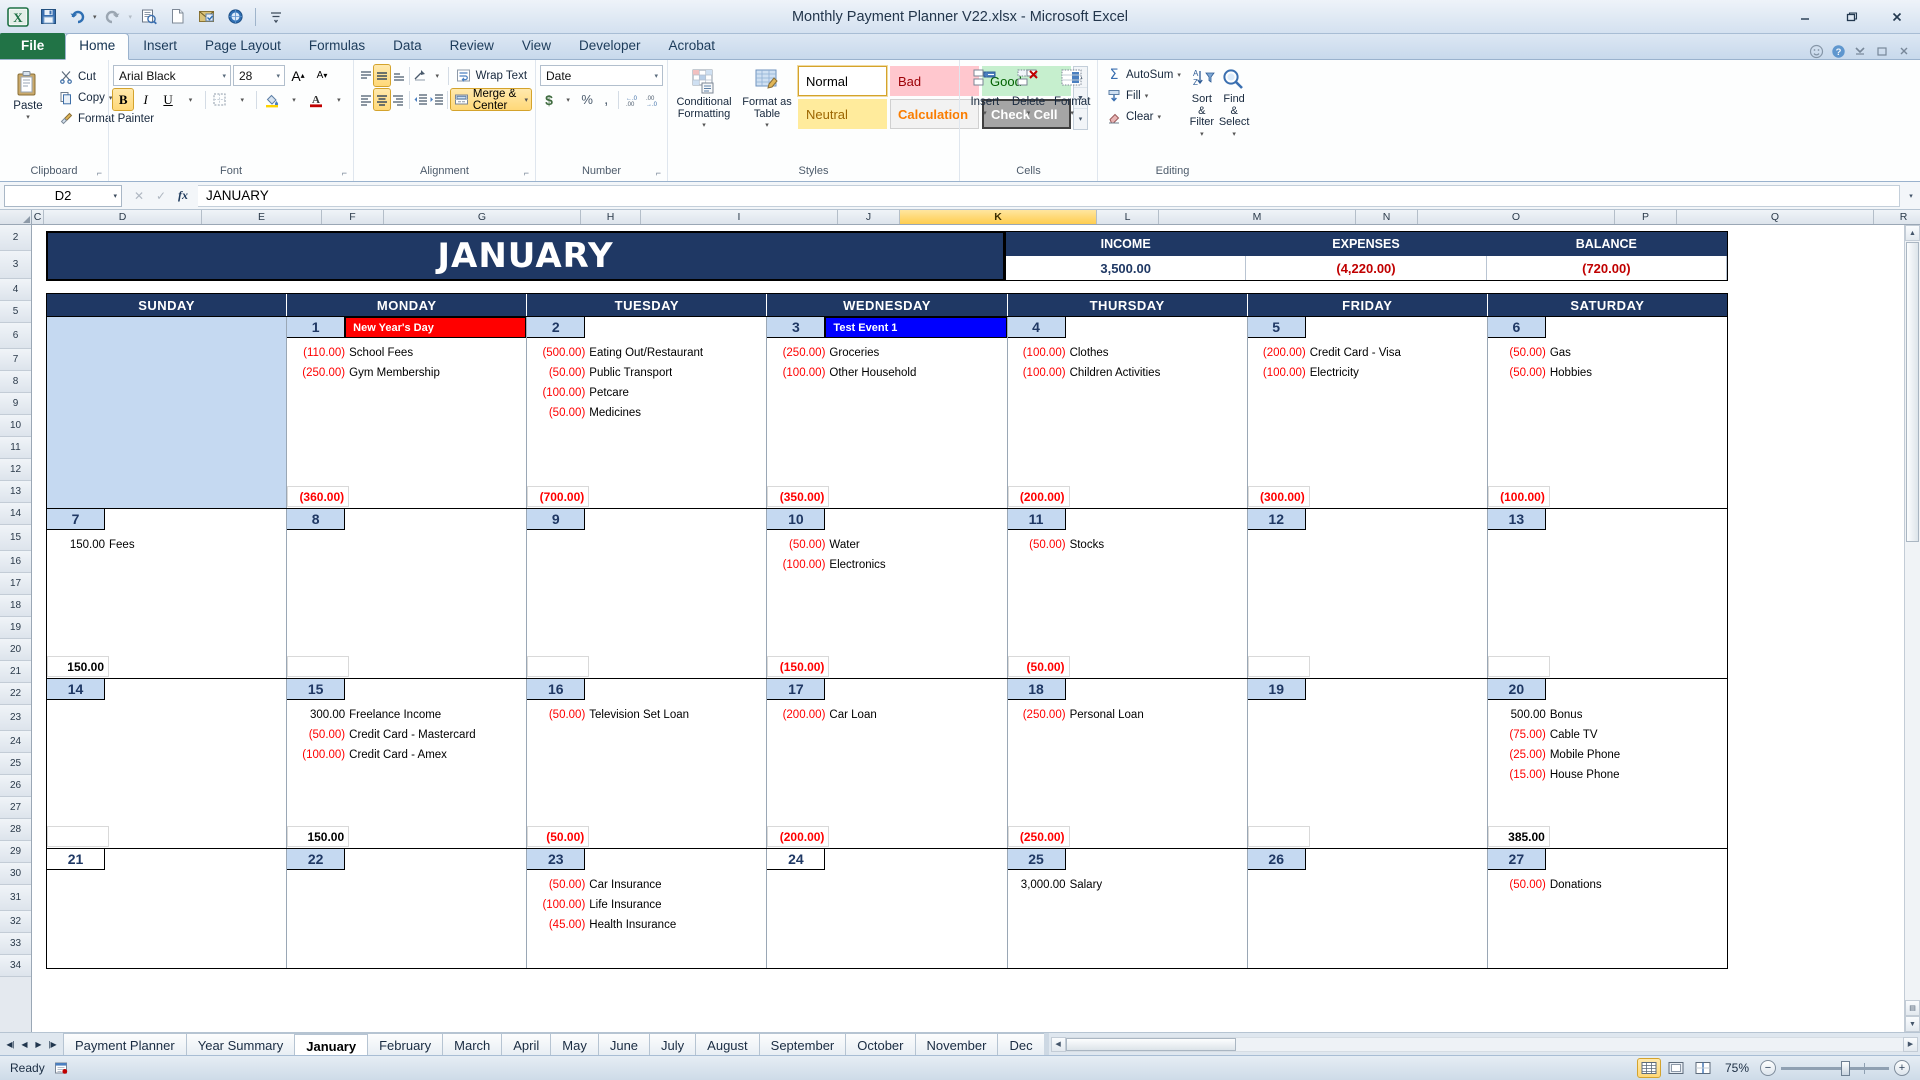 This screenshot has width=1920, height=1080. What do you see at coordinates (1150, 1044) in the screenshot?
I see `horizontal-scroll-thumb` at bounding box center [1150, 1044].